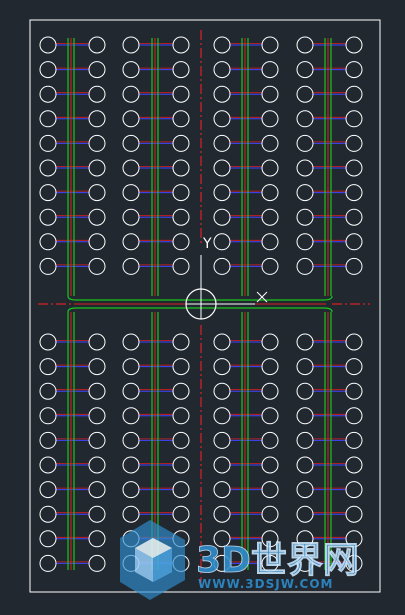 The image size is (405, 615). What do you see at coordinates (200, 298) in the screenshot?
I see `green-manifold-top` at bounding box center [200, 298].